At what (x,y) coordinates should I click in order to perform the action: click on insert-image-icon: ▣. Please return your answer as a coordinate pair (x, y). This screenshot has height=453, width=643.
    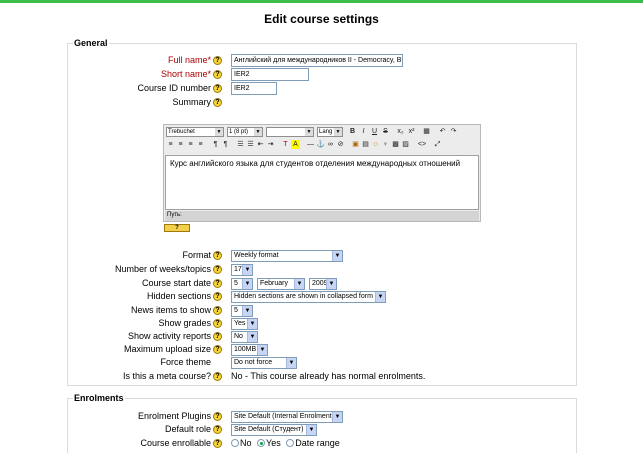
    Looking at the image, I should click on (355, 144).